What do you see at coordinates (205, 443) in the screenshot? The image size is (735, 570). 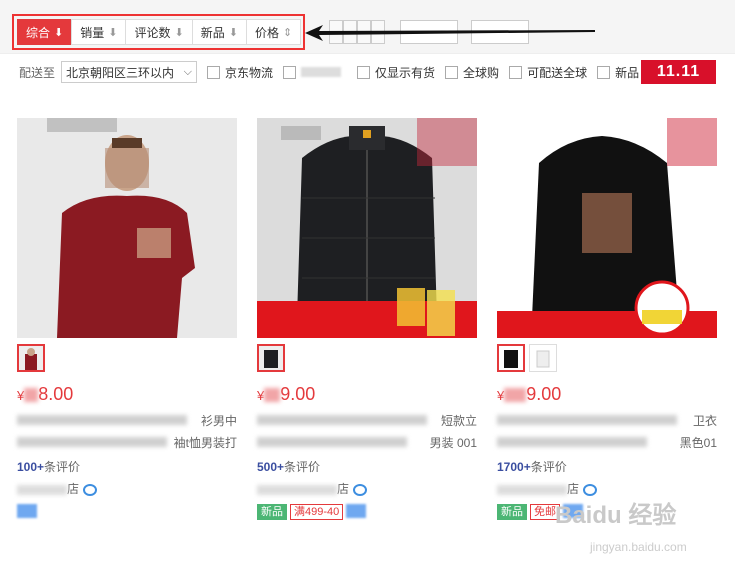 I see `title-fragment: 袖t恤男装打` at bounding box center [205, 443].